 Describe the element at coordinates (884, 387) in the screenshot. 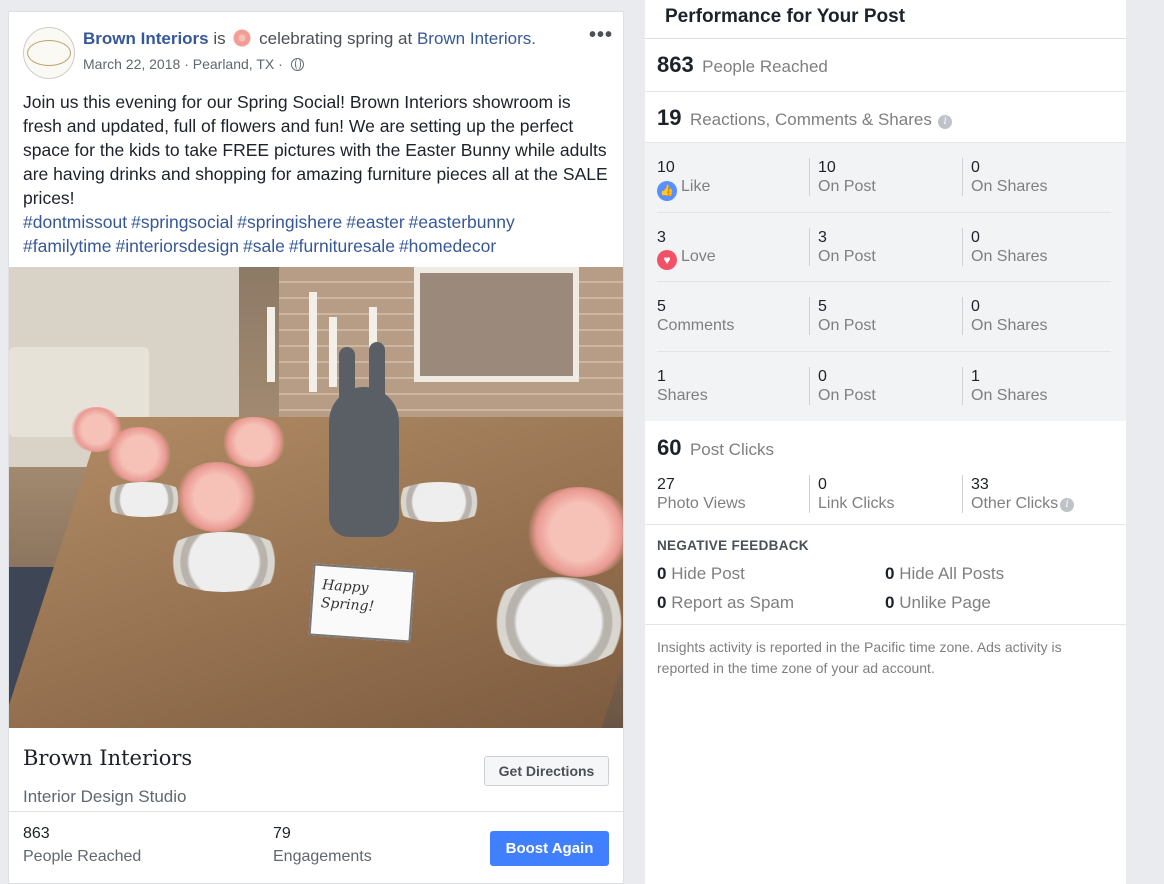

I see `reaction-row-shares: 1 Shares 0 On Post 1 On Shares` at that location.